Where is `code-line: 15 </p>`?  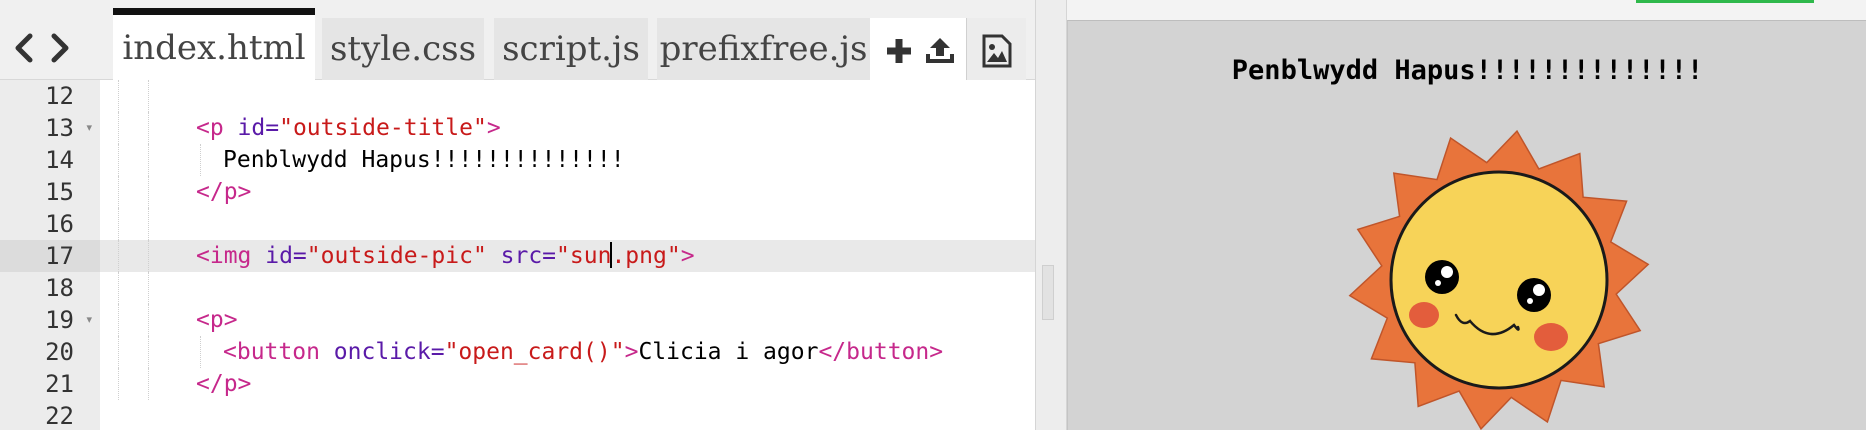
code-line: 15 </p> is located at coordinates (517, 192).